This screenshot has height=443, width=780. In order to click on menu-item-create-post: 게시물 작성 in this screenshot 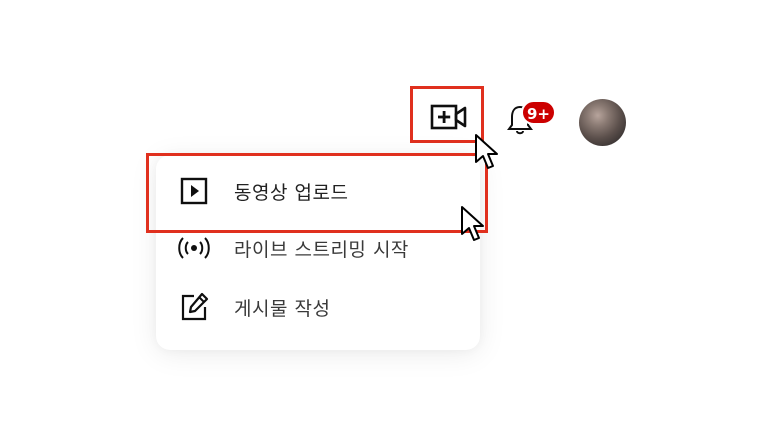, I will do `click(318, 307)`.